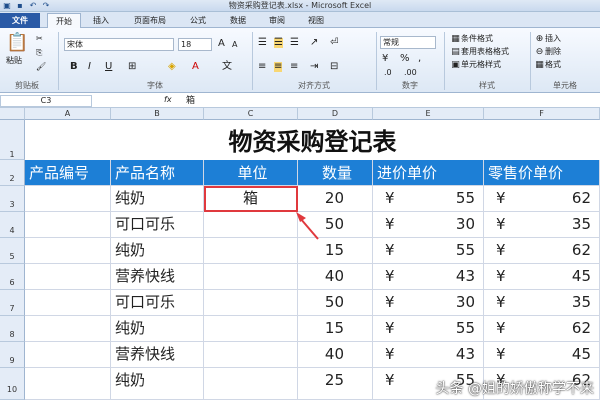 This screenshot has height=400, width=600. I want to click on grow-font-button: A, so click(221, 44).